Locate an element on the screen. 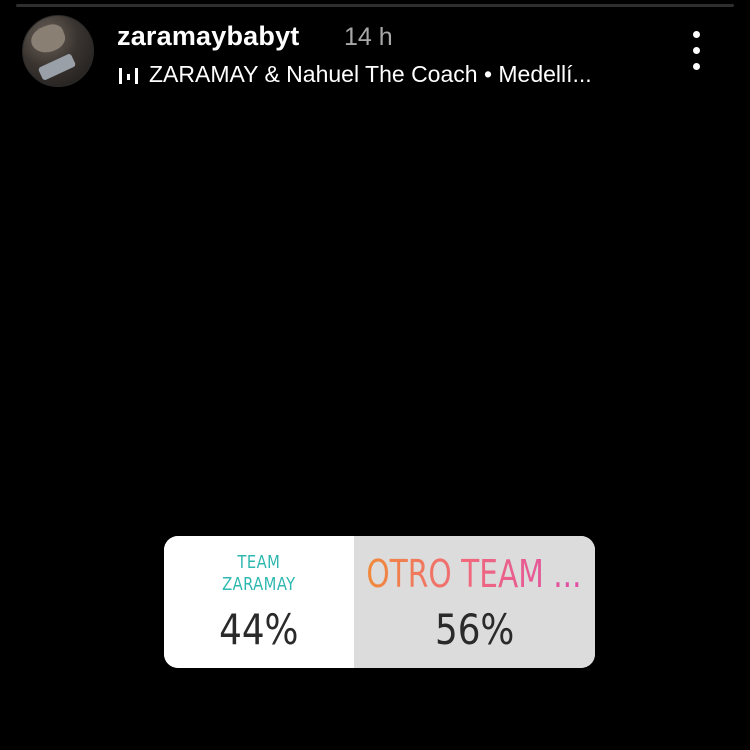 The height and width of the screenshot is (750, 750). username: zaramaybabyt is located at coordinates (208, 36).